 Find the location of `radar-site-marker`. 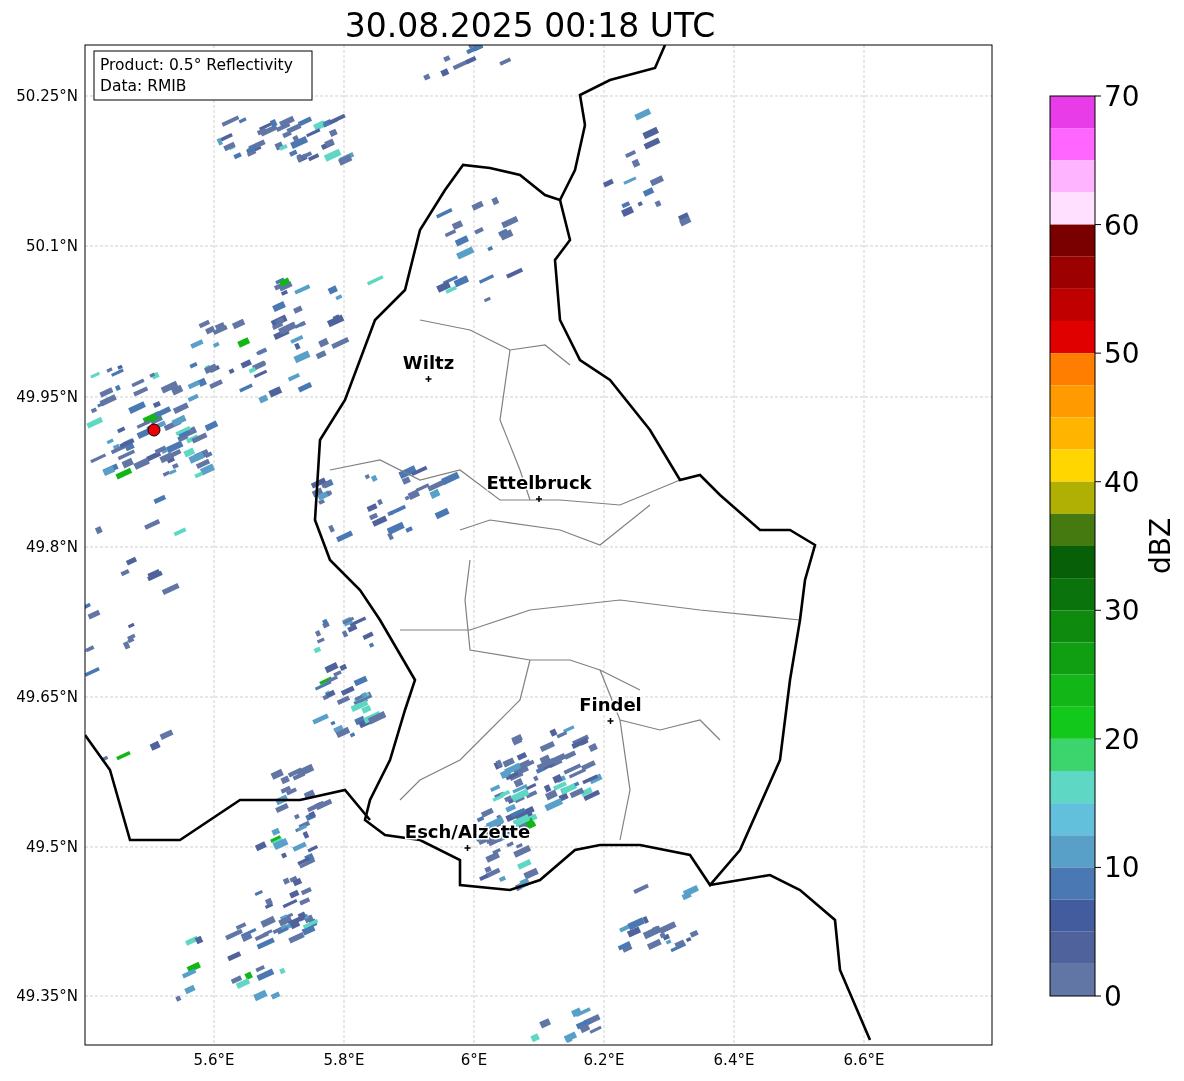

radar-site-marker is located at coordinates (154, 430).